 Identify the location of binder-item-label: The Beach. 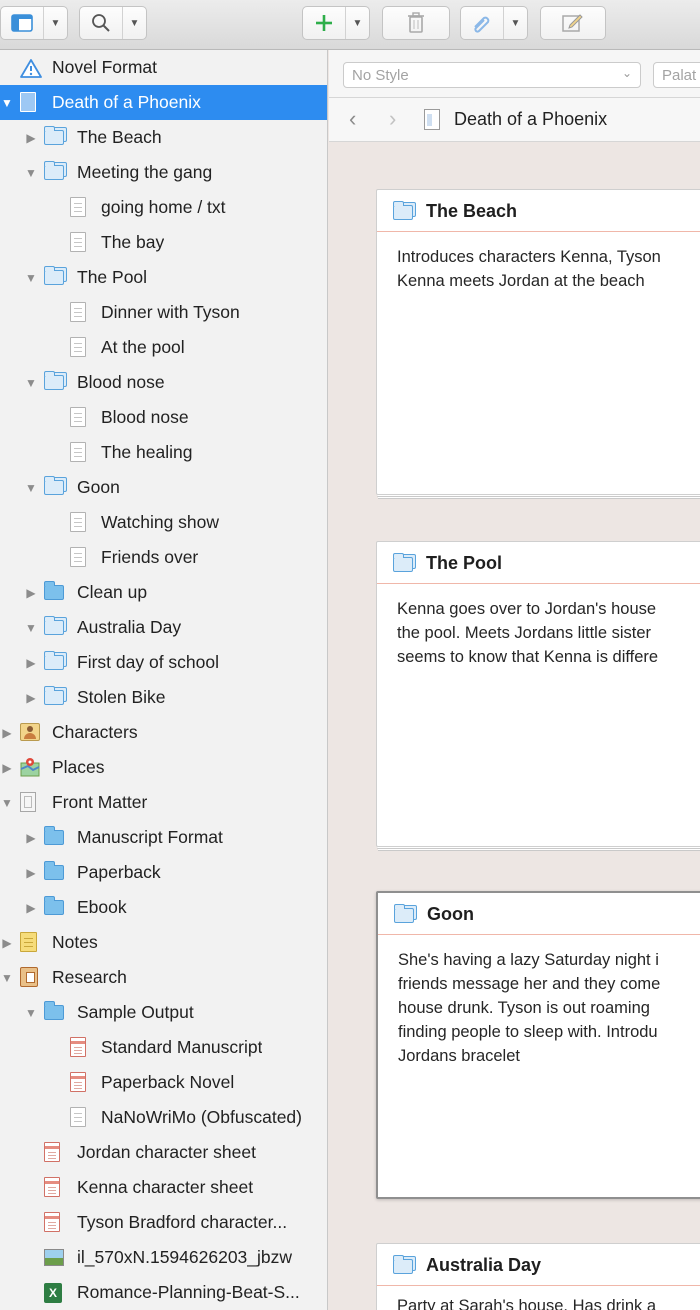
(119, 137).